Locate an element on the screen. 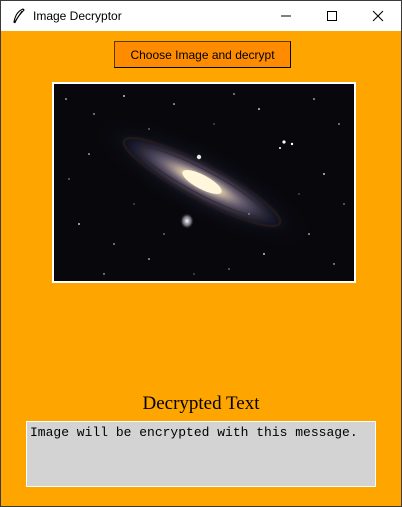  title-bar: Image Decryptor is located at coordinates (201, 16).